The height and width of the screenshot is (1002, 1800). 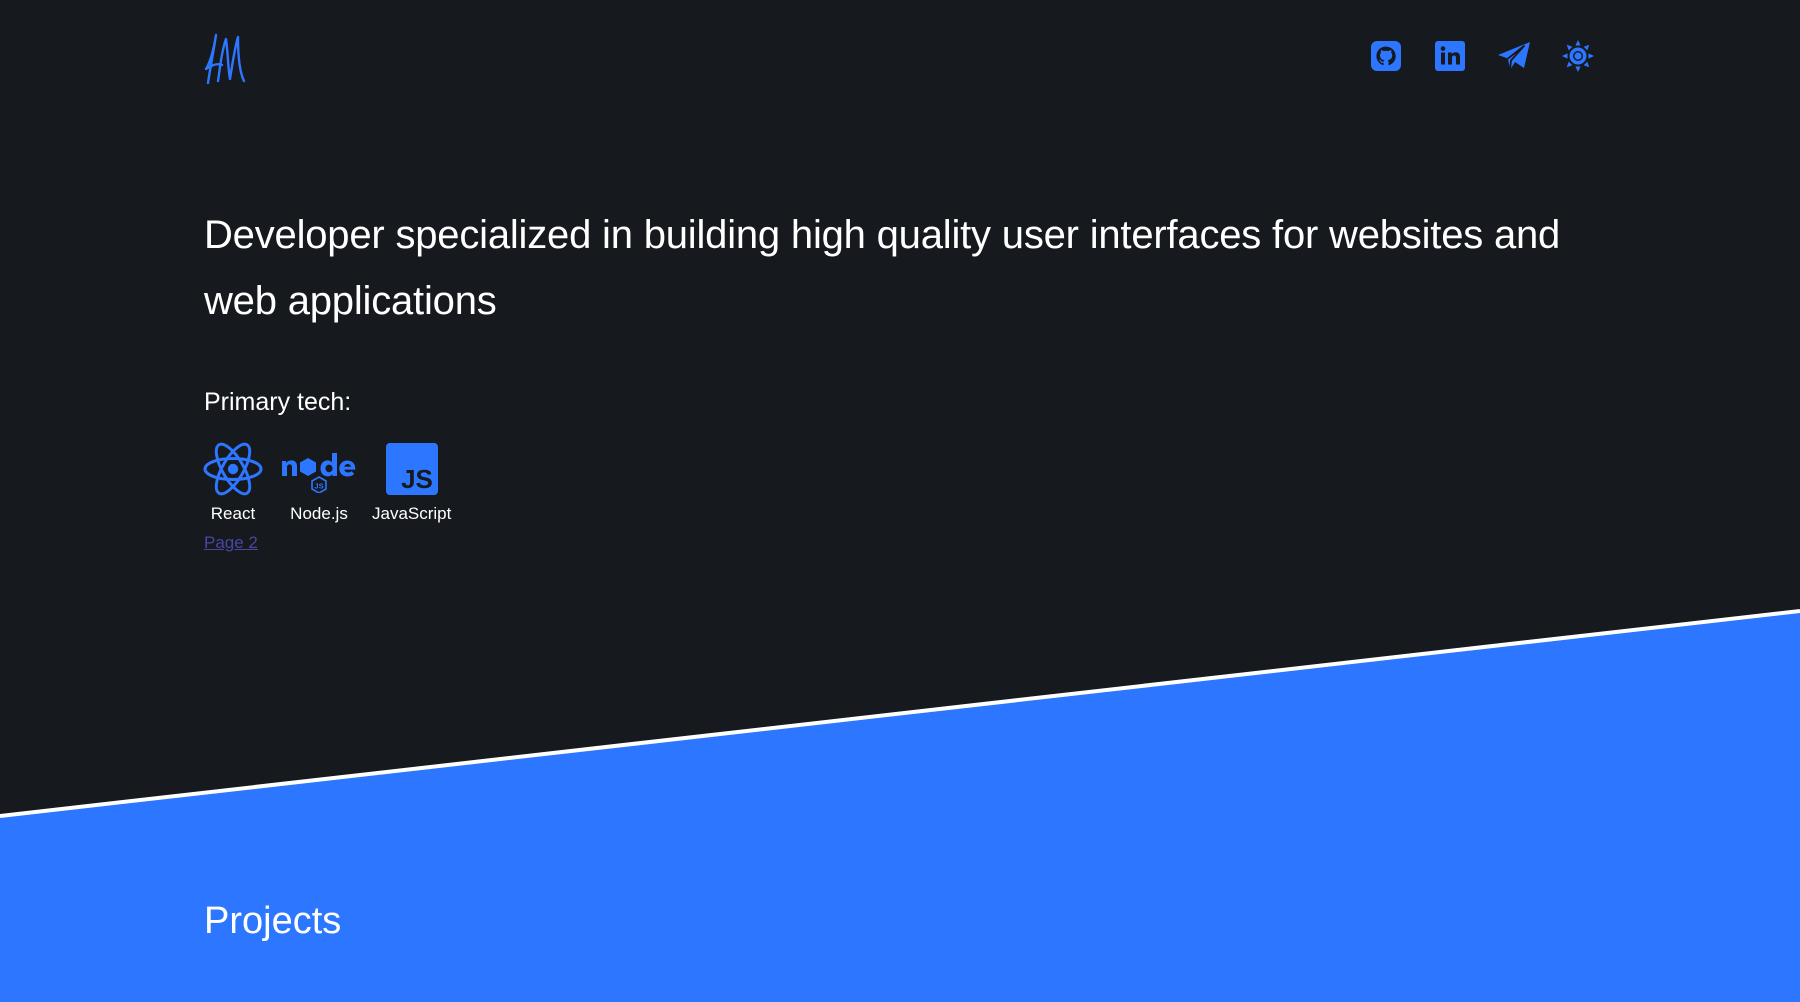 What do you see at coordinates (273, 921) in the screenshot?
I see `projects-section-title: Projects` at bounding box center [273, 921].